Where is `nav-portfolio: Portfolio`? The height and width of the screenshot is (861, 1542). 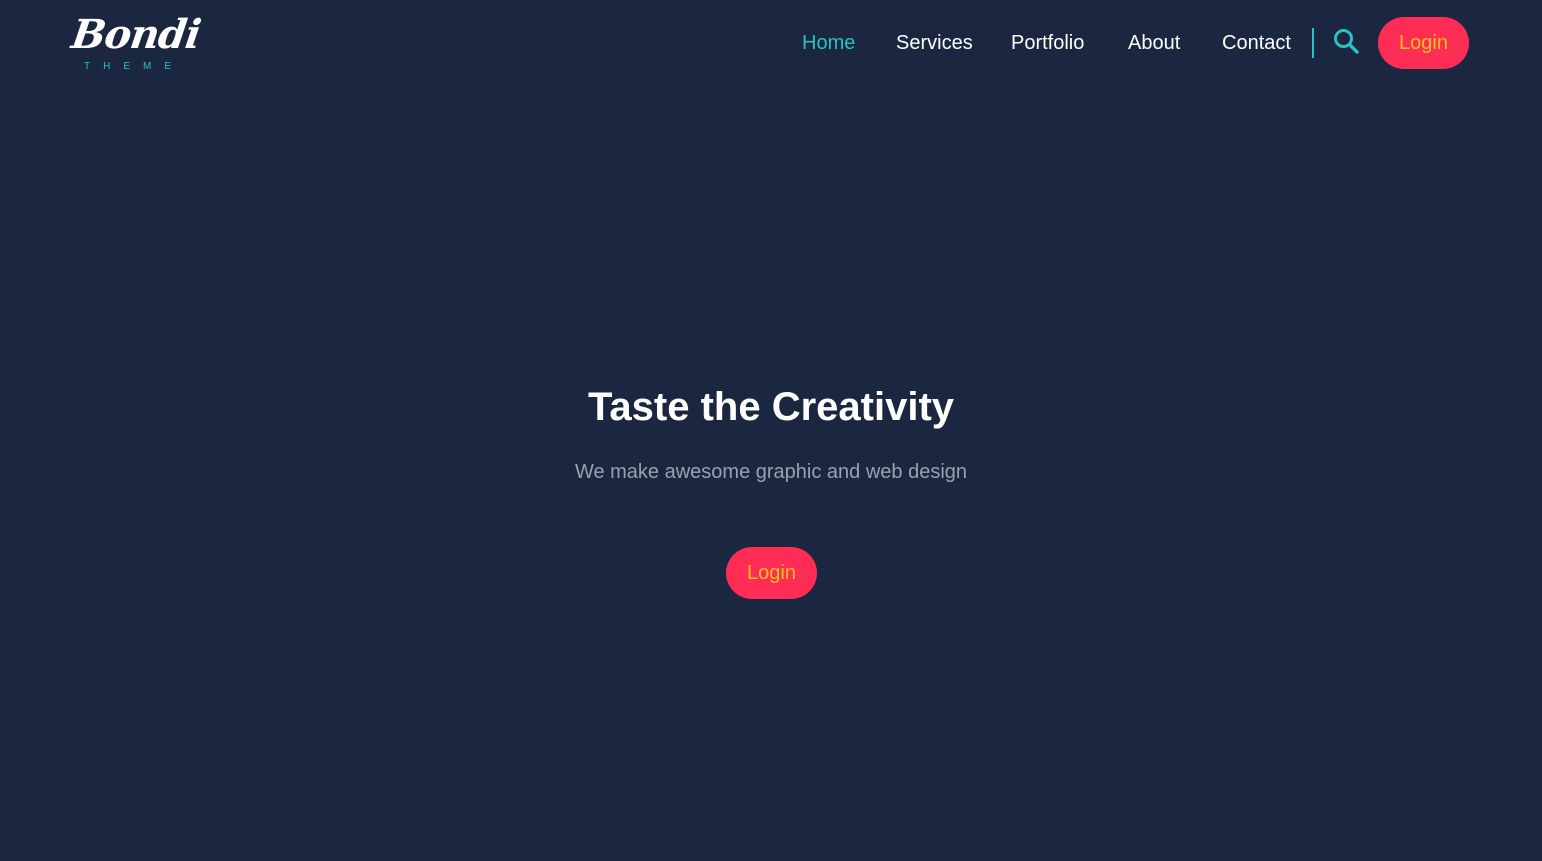 nav-portfolio: Portfolio is located at coordinates (1047, 43).